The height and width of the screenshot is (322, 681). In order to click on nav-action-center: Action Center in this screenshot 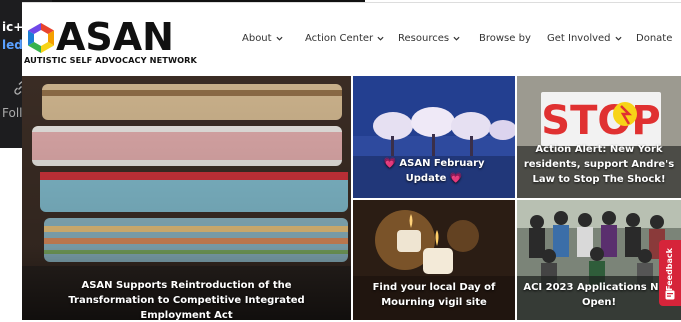, I will do `click(344, 38)`.